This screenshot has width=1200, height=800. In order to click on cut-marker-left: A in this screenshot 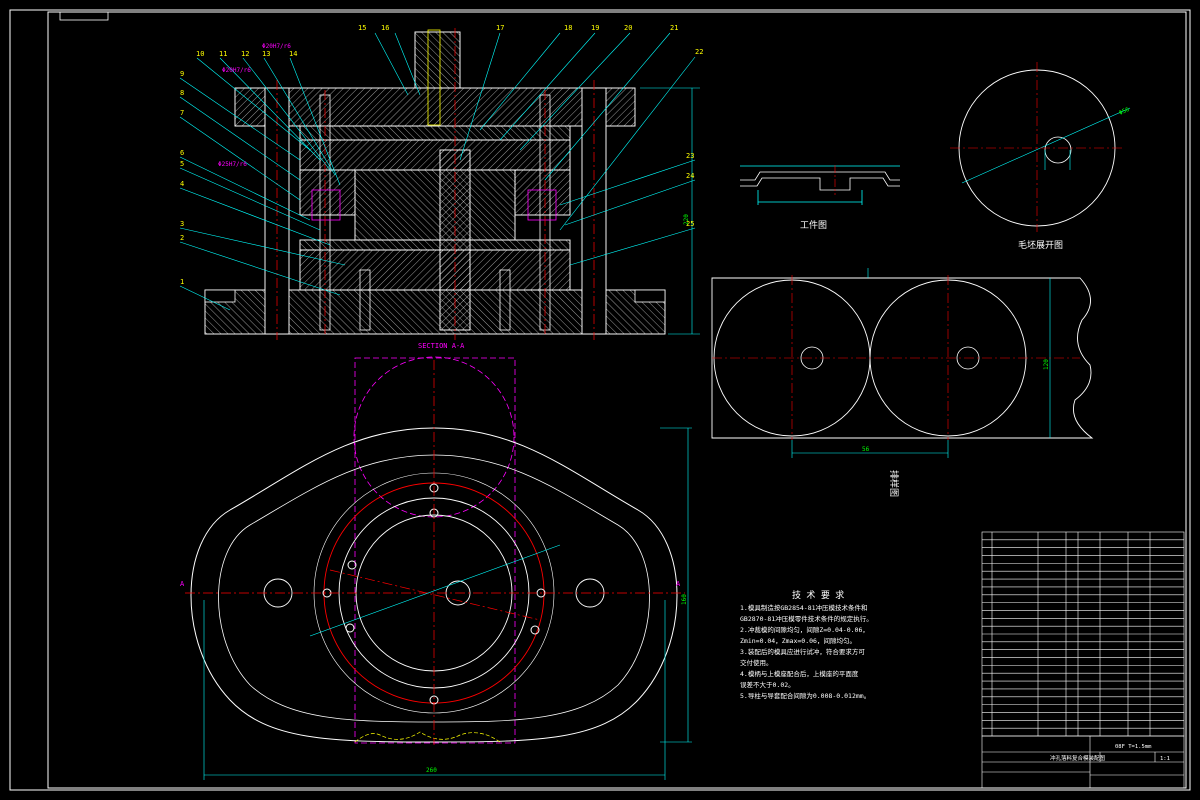, I will do `click(182, 584)`.